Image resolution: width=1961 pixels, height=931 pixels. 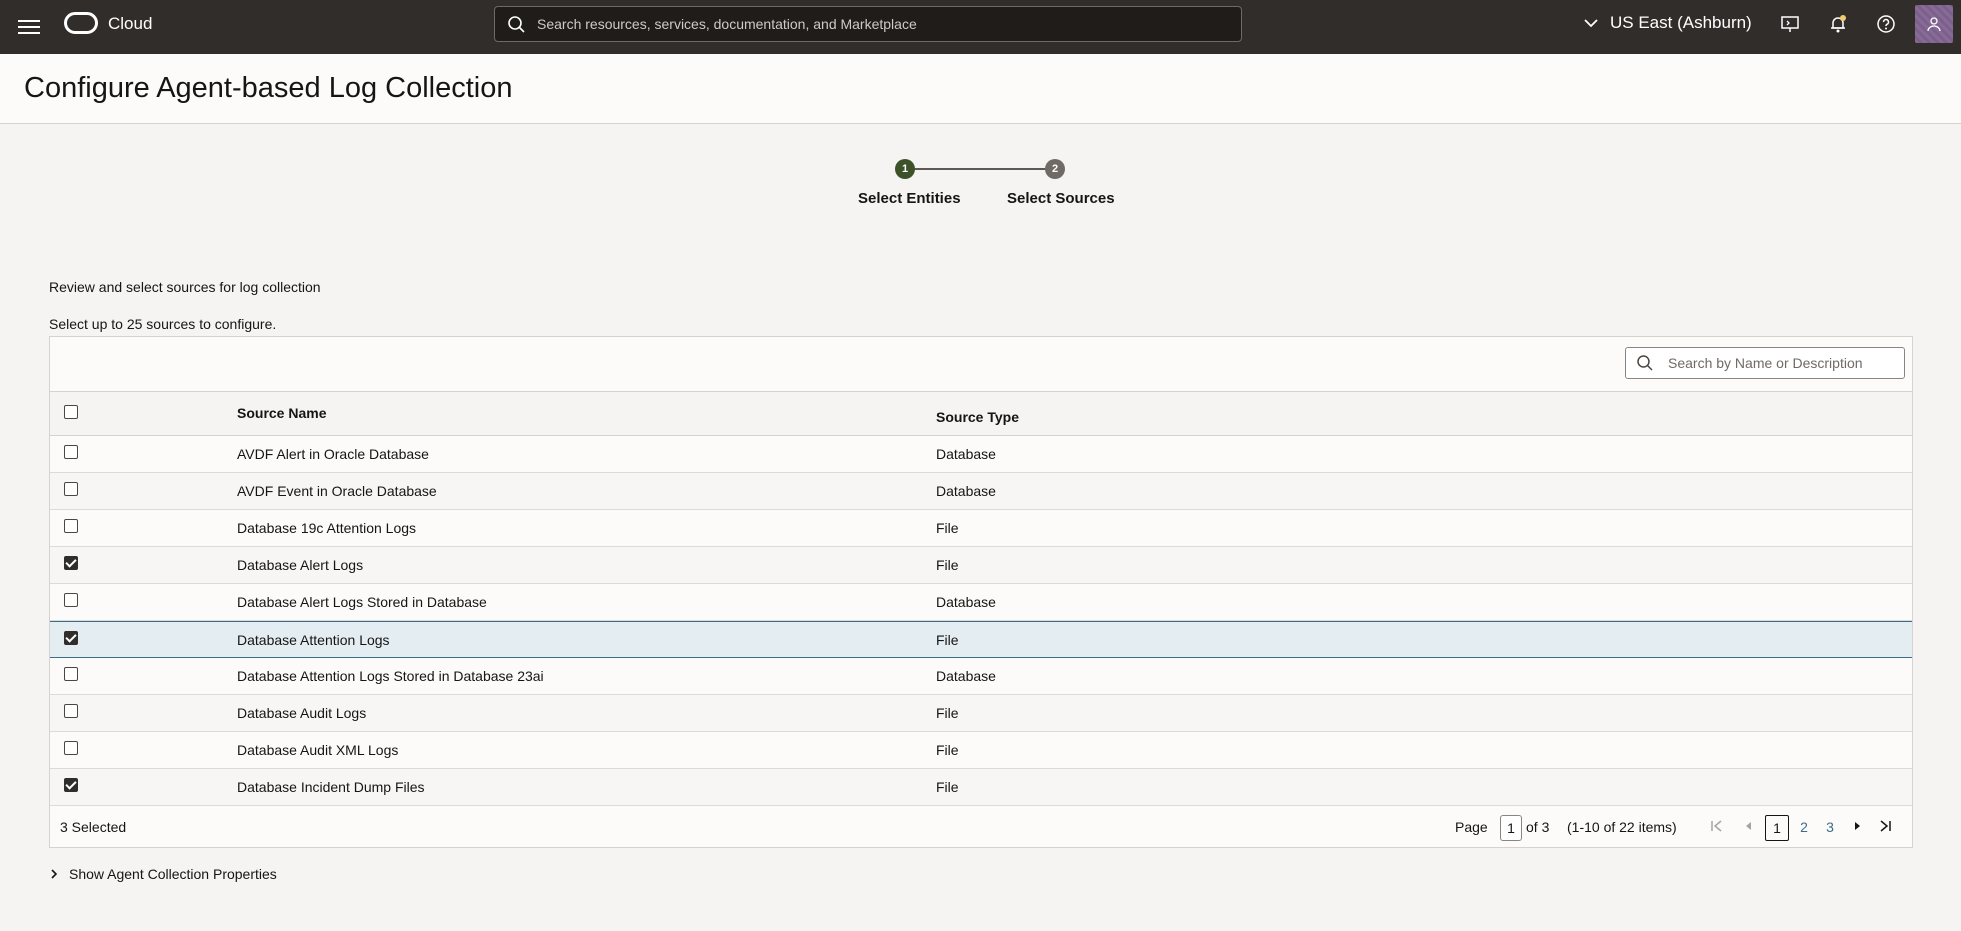 I want to click on source-name-cell: Database Attention Logs, so click(x=313, y=640).